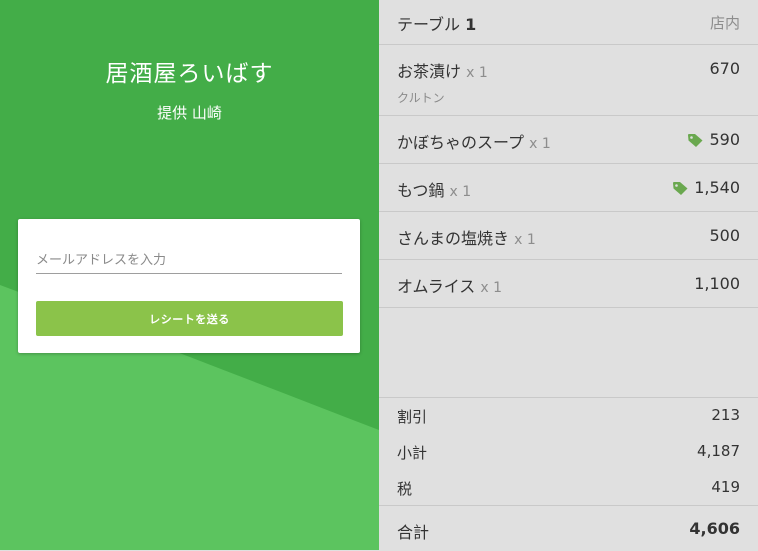  I want to click on subtotal-value: 4,187, so click(718, 451).